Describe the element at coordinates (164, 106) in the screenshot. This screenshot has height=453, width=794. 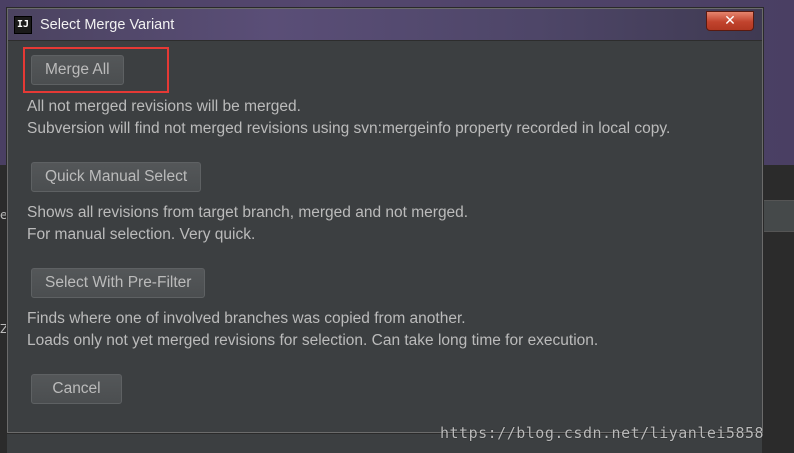
I see `merge-all-description-line1: All not merged revisions will be merged.` at that location.